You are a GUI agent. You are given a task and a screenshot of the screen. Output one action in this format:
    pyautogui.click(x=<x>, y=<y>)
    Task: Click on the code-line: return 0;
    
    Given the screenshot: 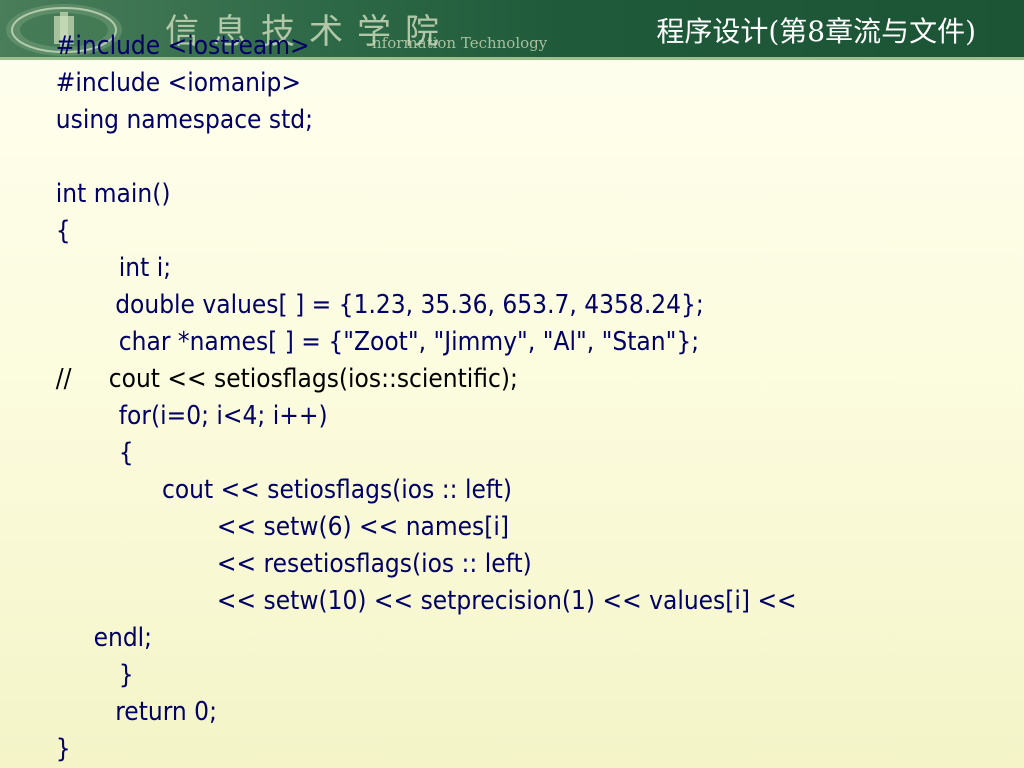 What is the action you would take?
    pyautogui.click(x=461, y=712)
    